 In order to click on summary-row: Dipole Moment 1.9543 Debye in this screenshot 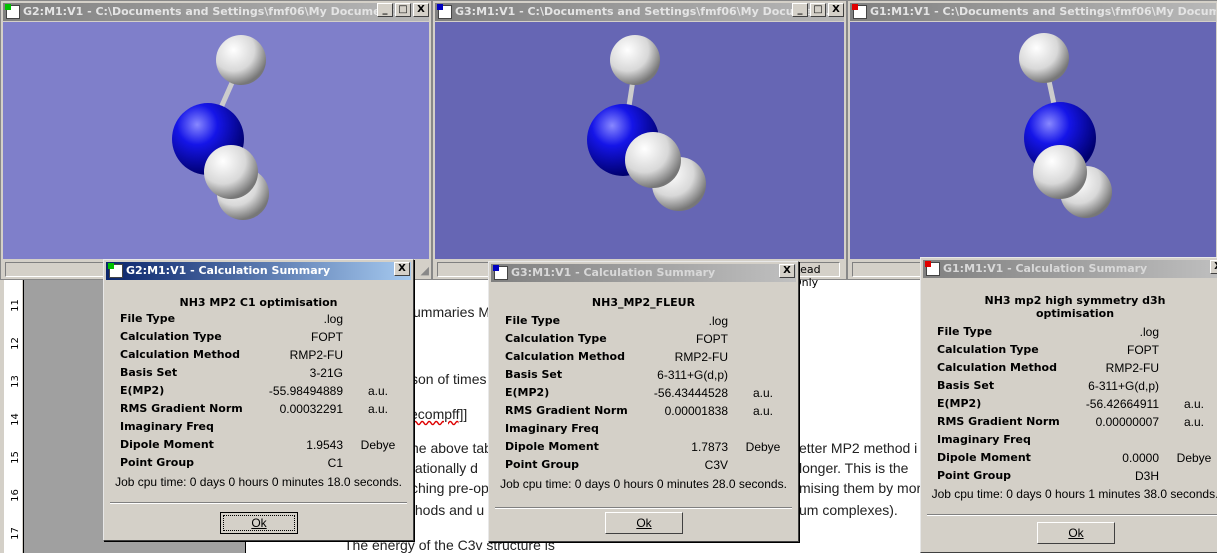, I will do `click(261, 447)`.